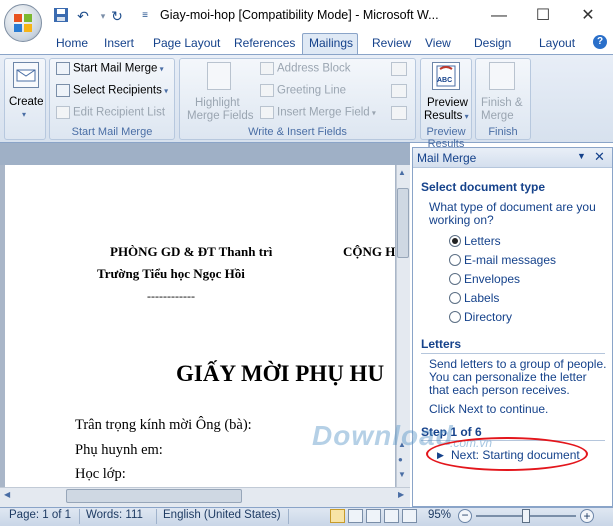 This screenshot has height=526, width=613. What do you see at coordinates (599, 157) in the screenshot?
I see `pane-close-icon: ✕` at bounding box center [599, 157].